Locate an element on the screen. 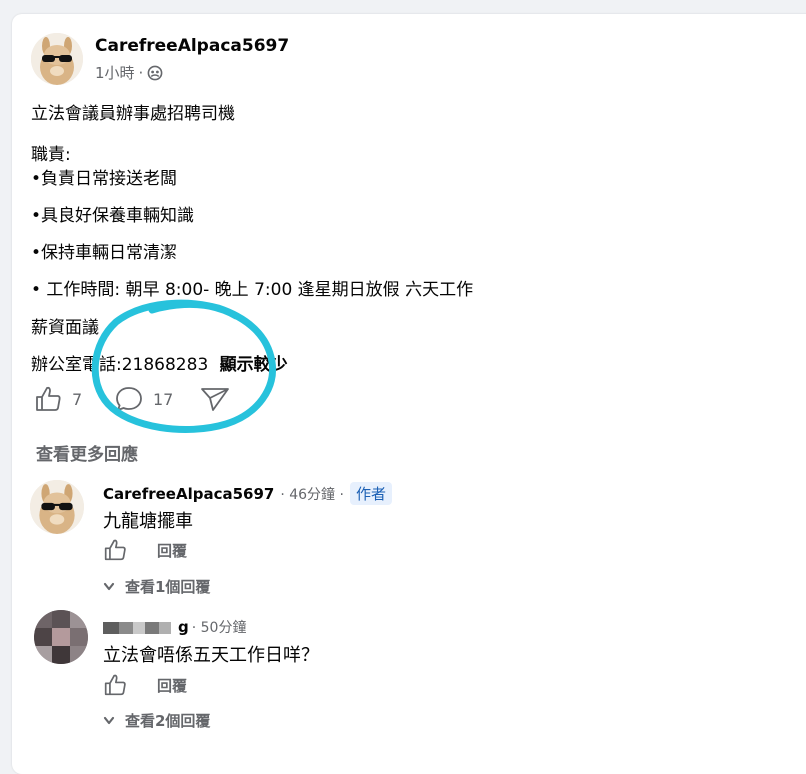 The width and height of the screenshot is (806, 774). audience-group-icon is located at coordinates (155, 73).